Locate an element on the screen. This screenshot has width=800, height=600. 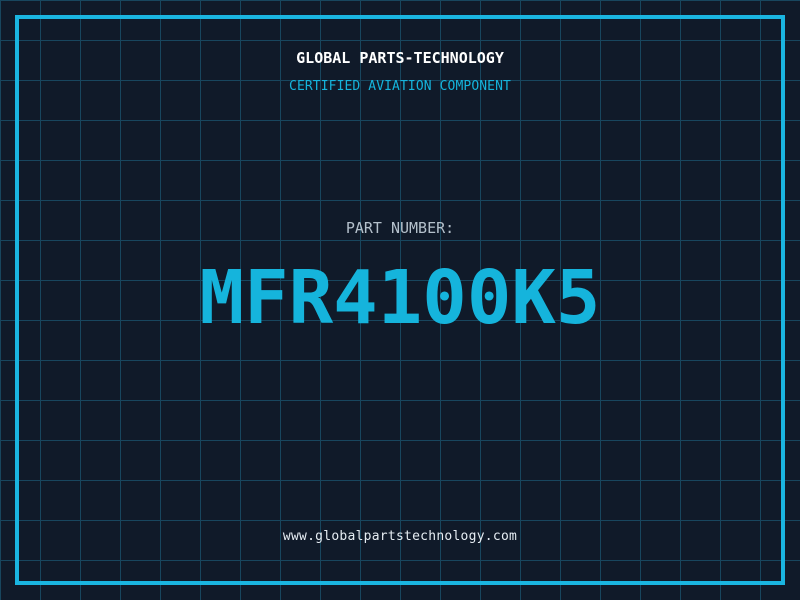
part-number-label: PART NUMBER: is located at coordinates (400, 228).